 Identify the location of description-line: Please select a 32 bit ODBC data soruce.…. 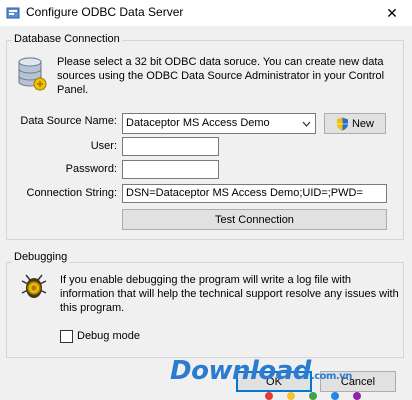
(220, 62).